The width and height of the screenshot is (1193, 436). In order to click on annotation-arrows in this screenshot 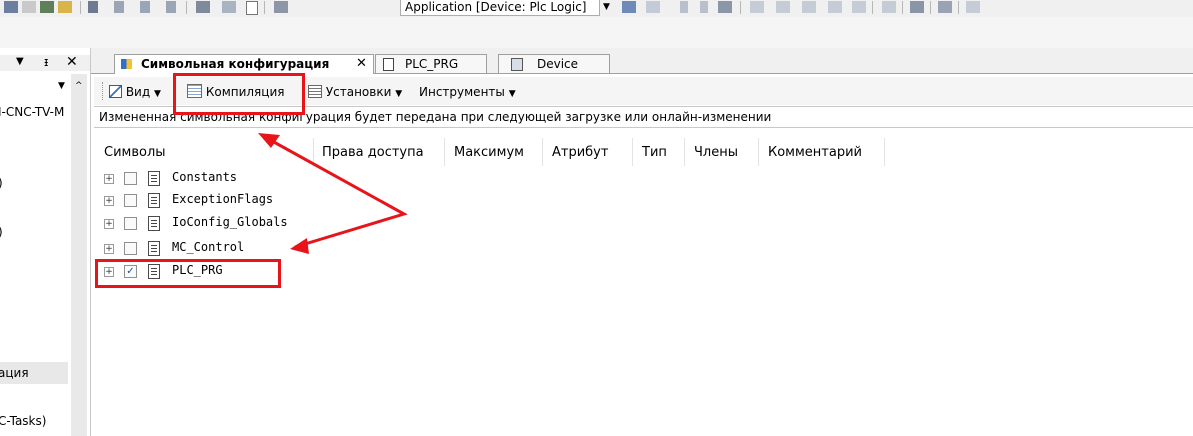, I will do `click(333, 193)`.